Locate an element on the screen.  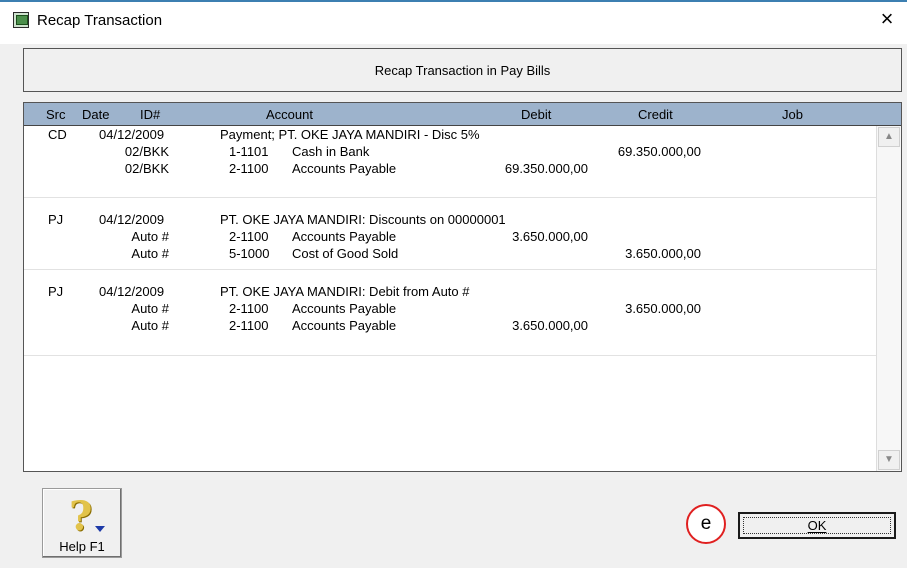
title-bar-accent is located at coordinates (453, 1).